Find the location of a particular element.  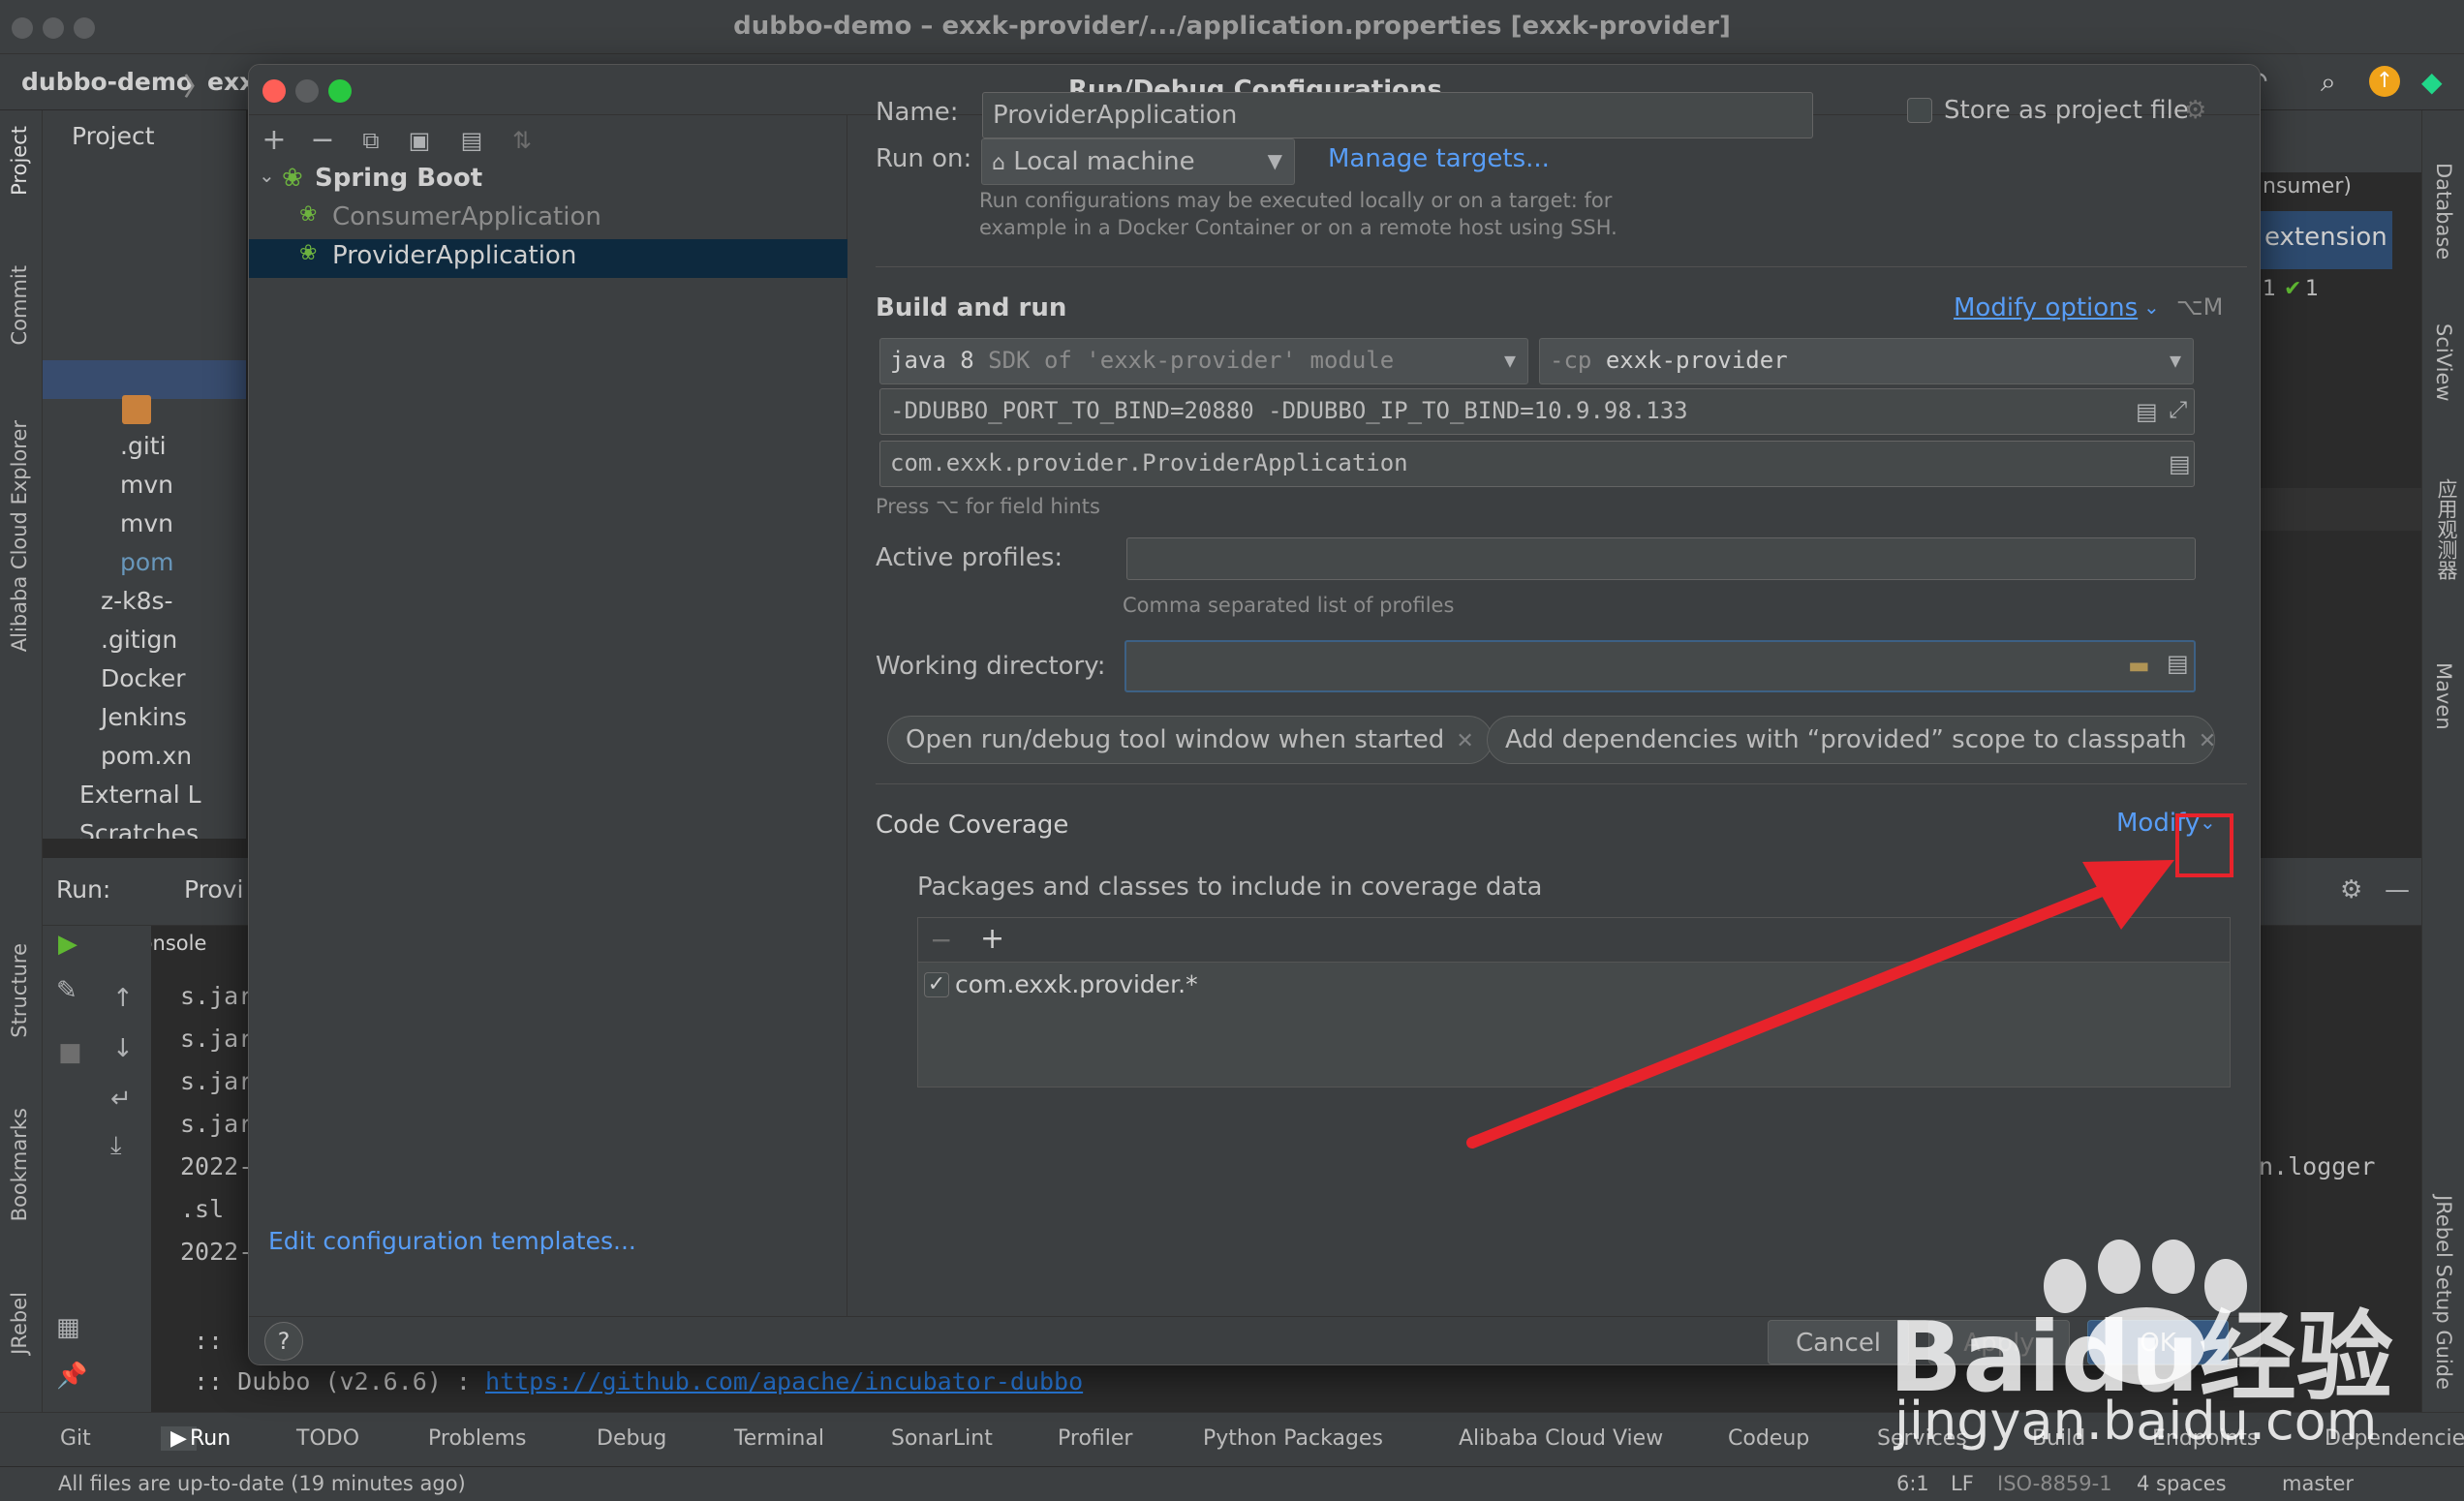

tool-window-database: Database is located at coordinates (2443, 211).